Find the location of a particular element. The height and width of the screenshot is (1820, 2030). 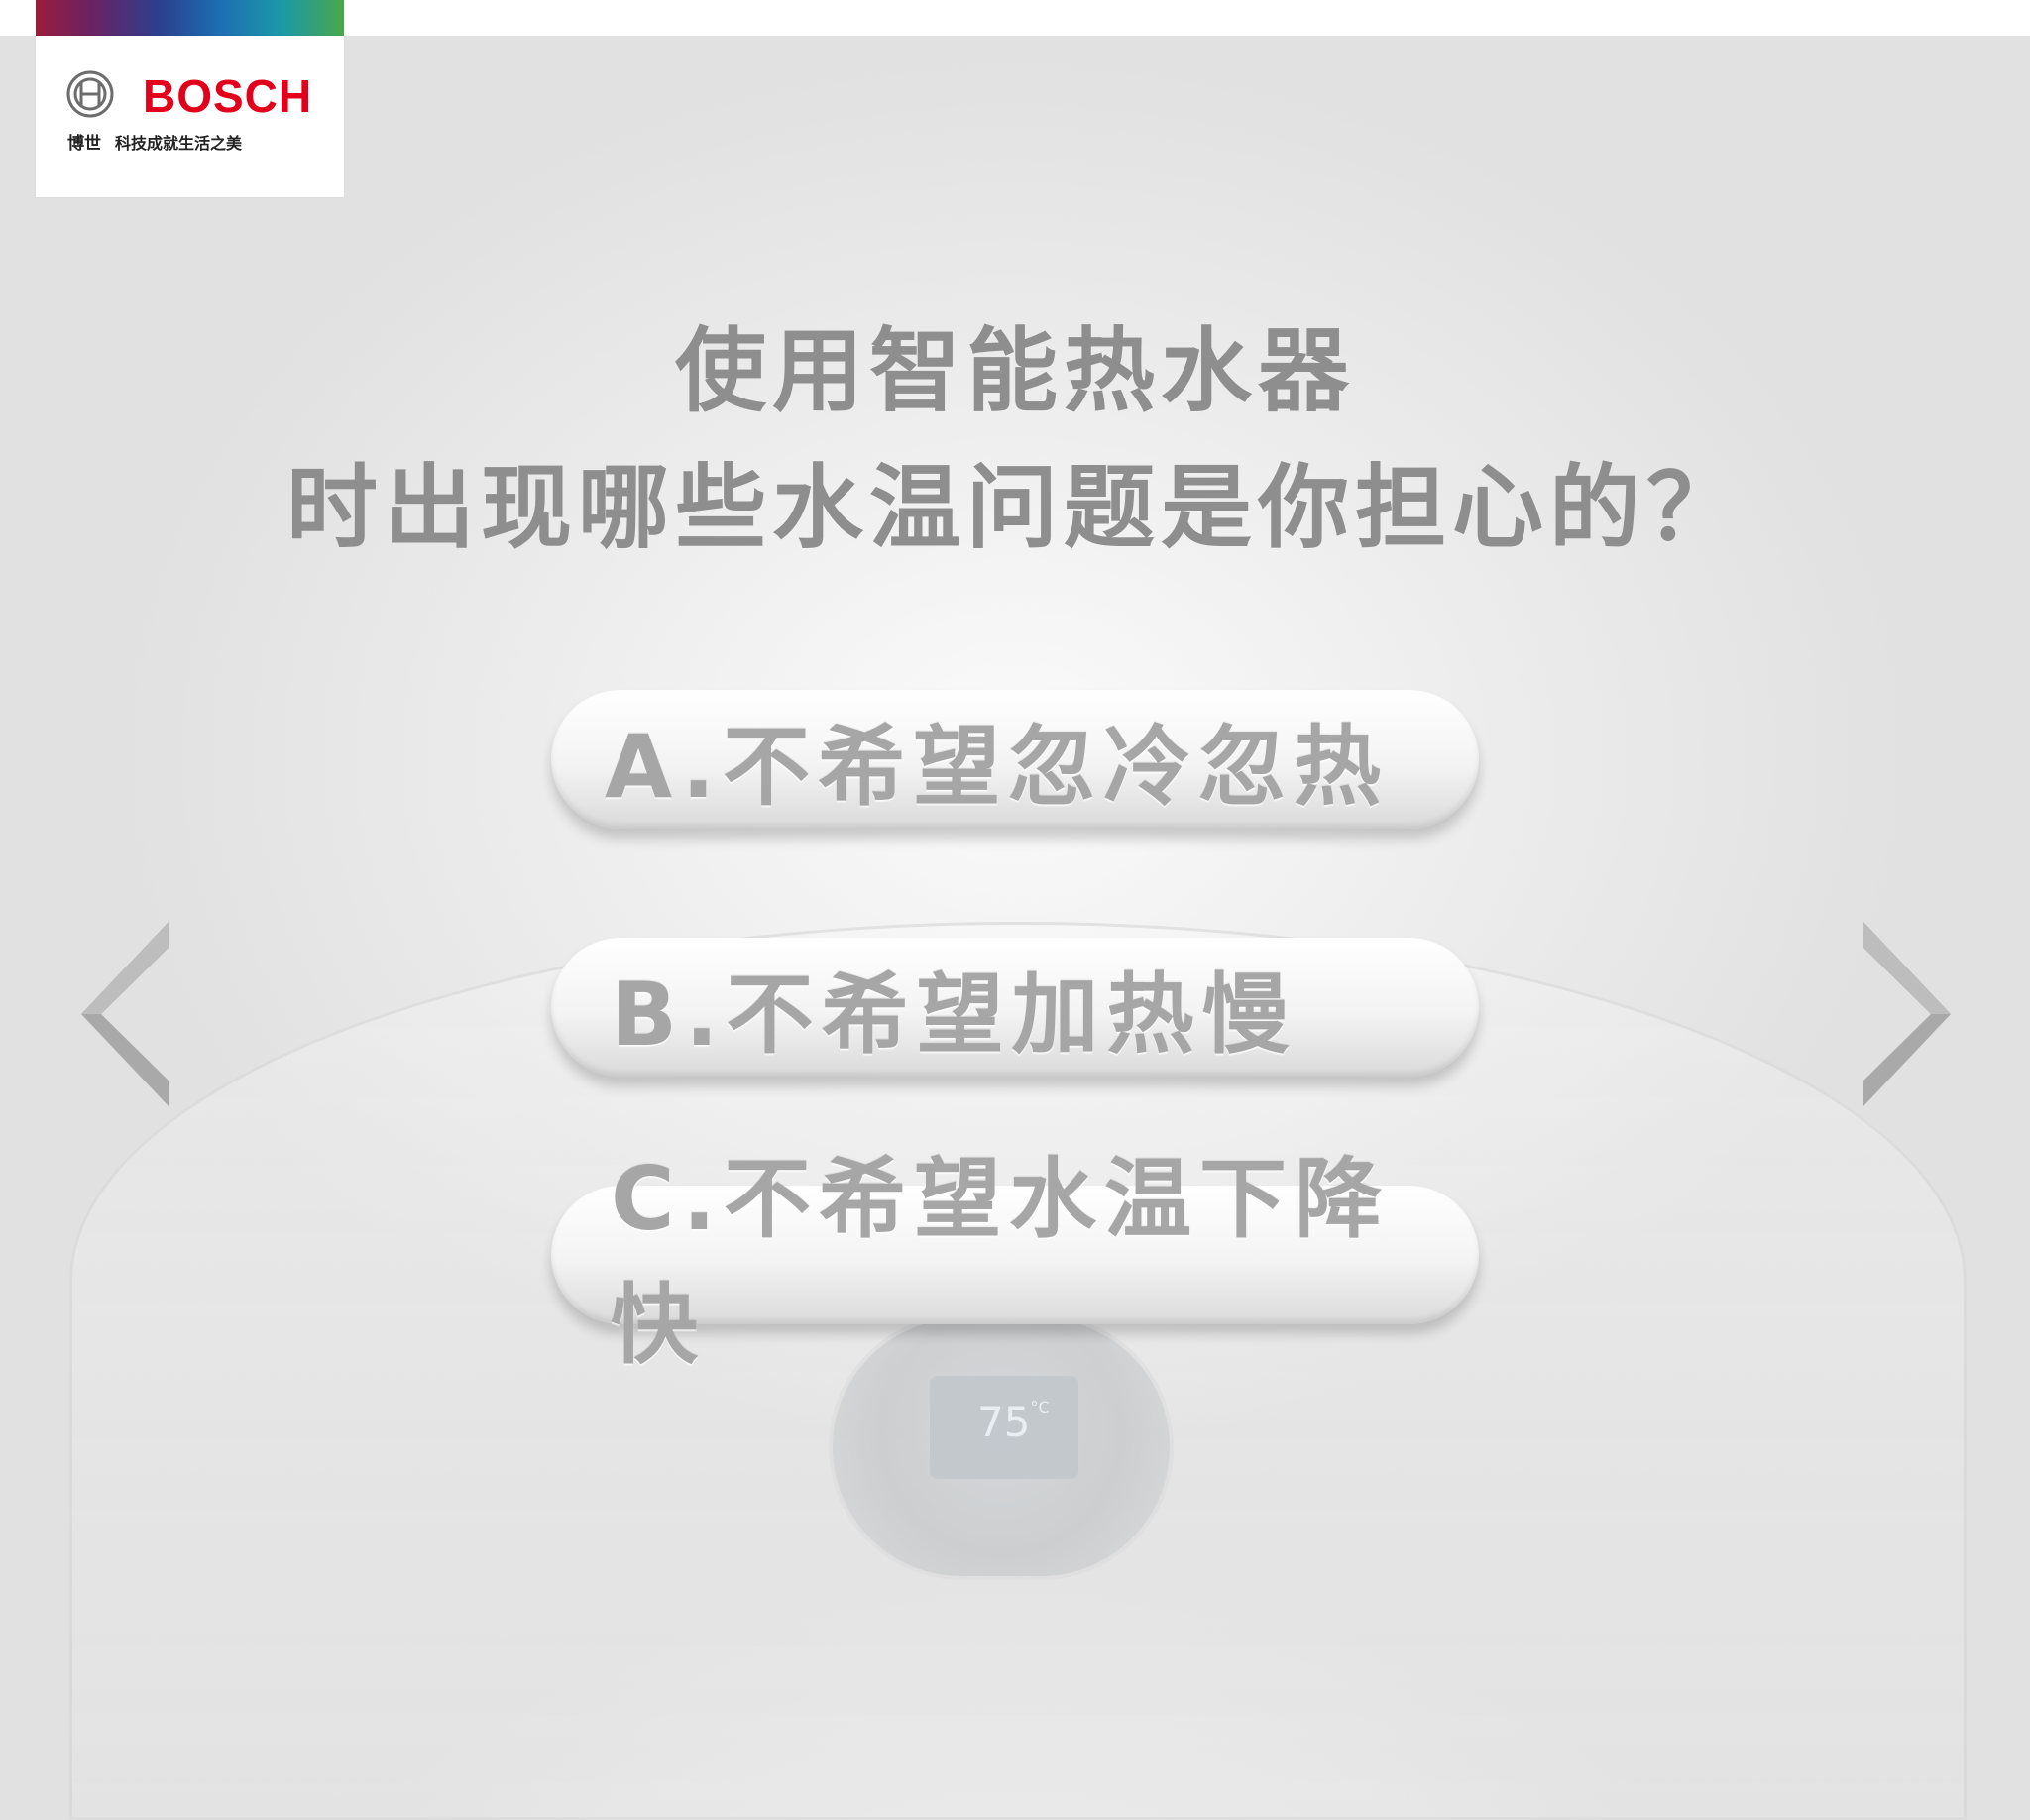

brand-color-stripe is located at coordinates (190, 18).